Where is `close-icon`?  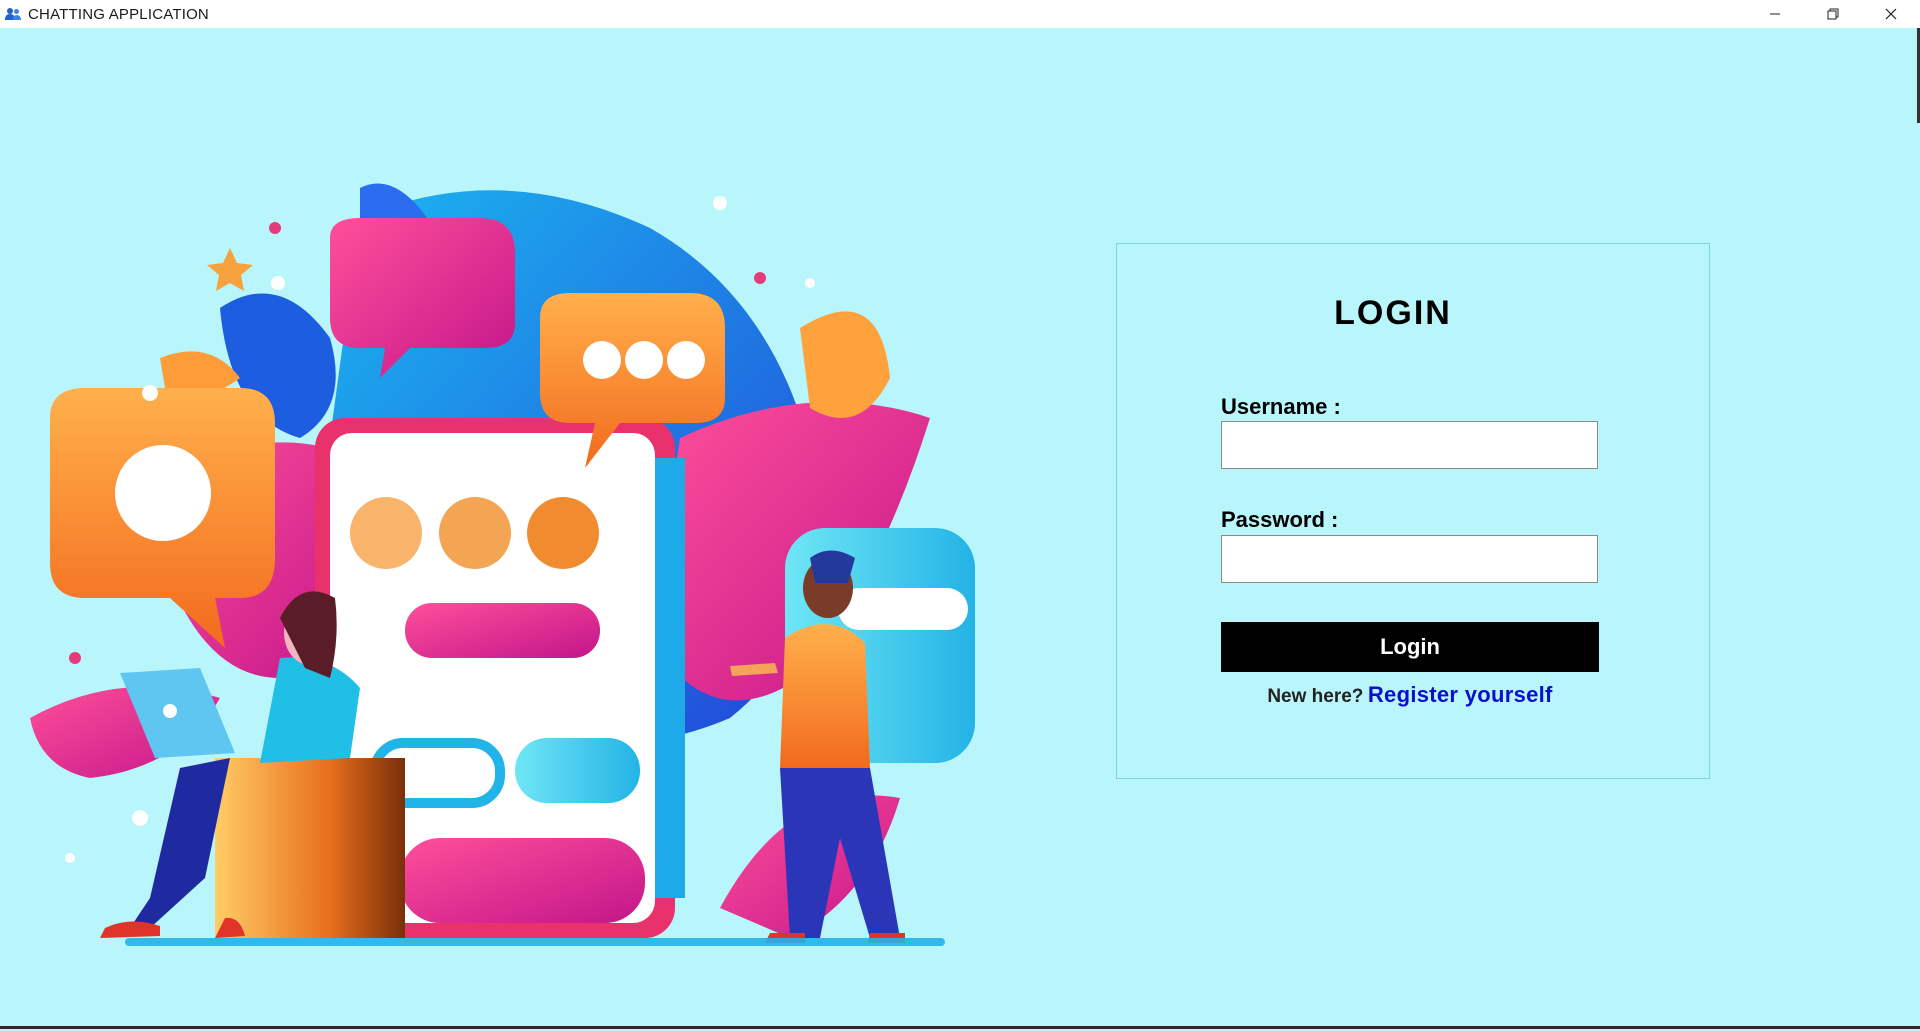 close-icon is located at coordinates (1891, 14).